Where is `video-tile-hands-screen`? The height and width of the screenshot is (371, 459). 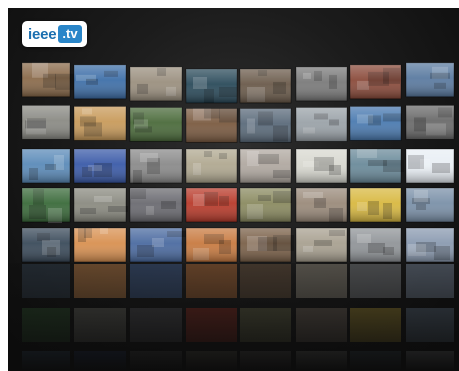 video-tile-hands-screen is located at coordinates (376, 166).